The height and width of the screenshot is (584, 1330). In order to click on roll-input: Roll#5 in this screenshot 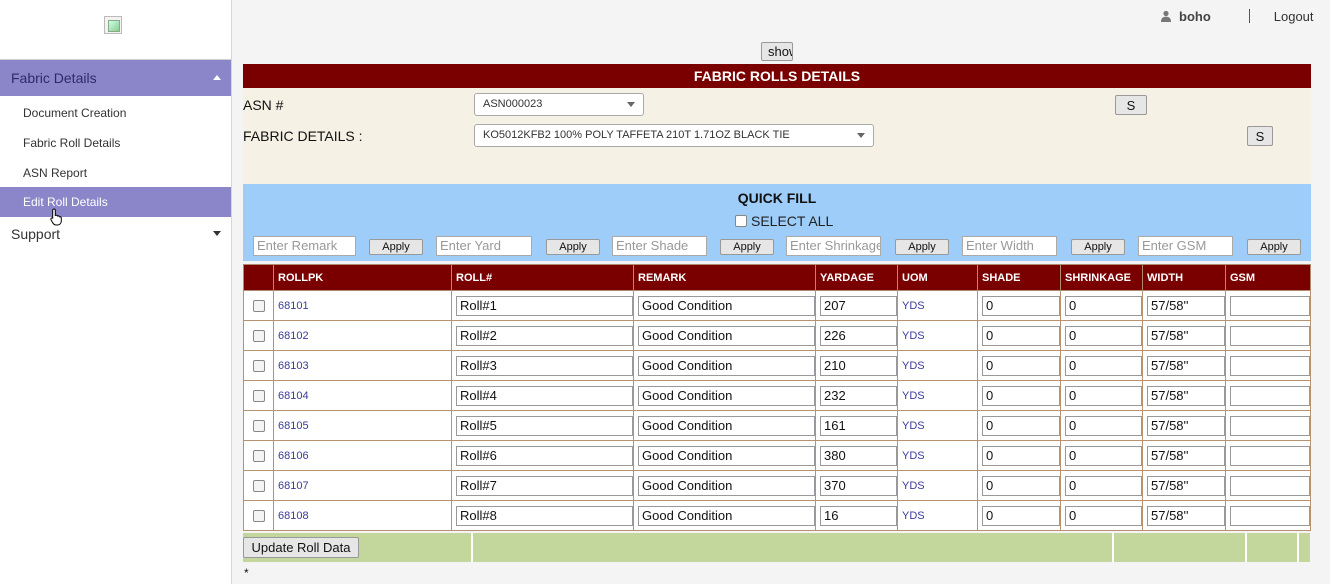, I will do `click(544, 425)`.